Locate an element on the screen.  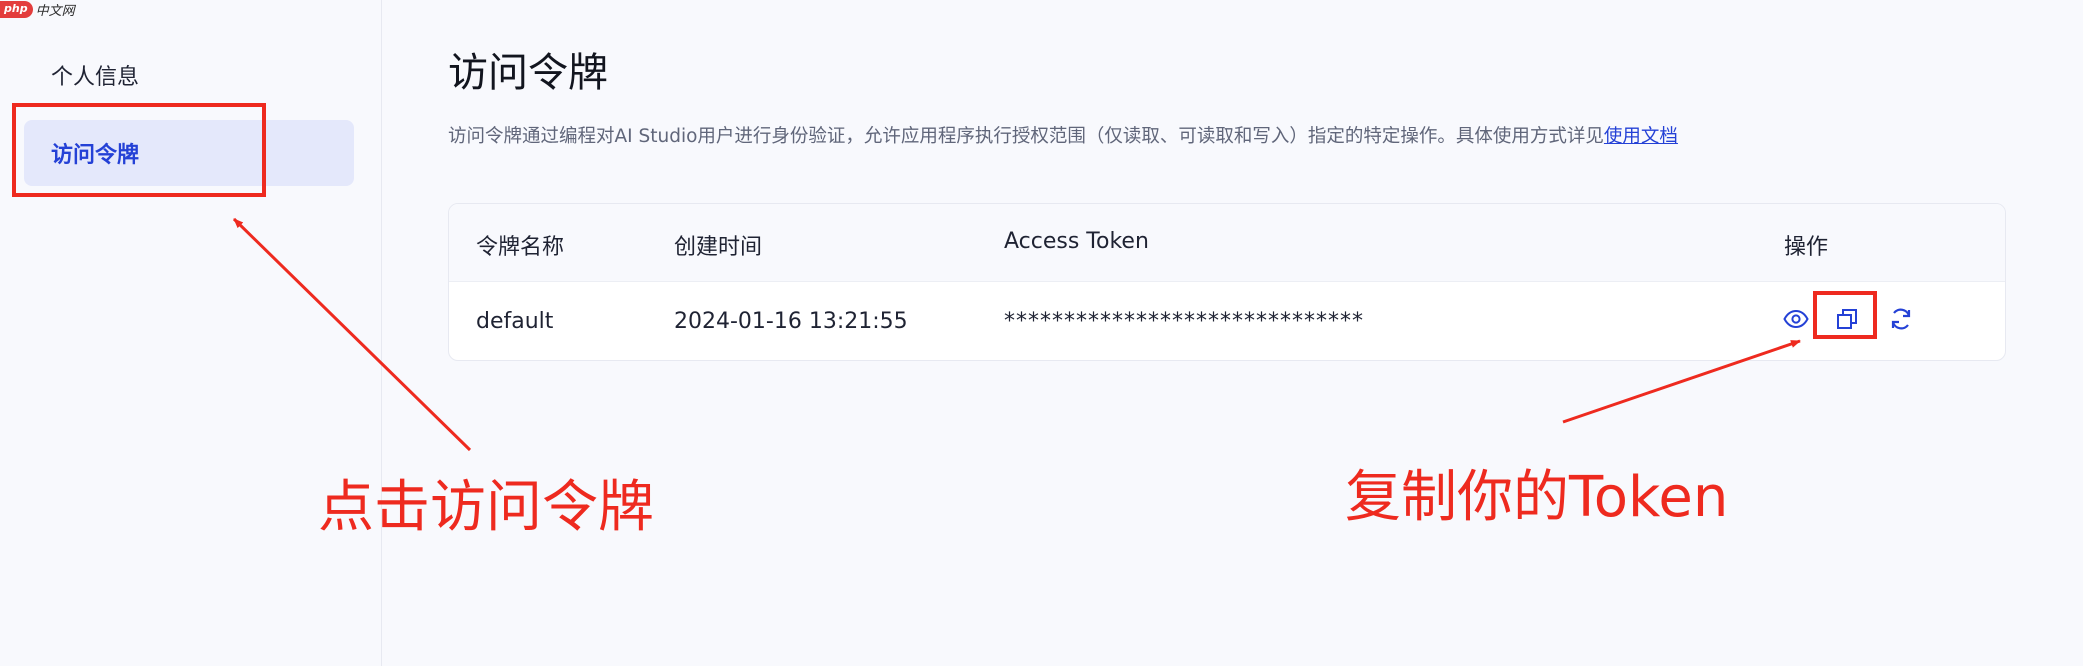
refresh-icon is located at coordinates (1901, 319).